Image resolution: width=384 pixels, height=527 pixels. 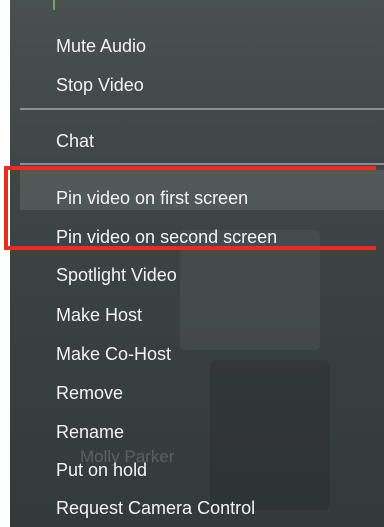 What do you see at coordinates (54, 5) in the screenshot?
I see `video-edge-indicator` at bounding box center [54, 5].